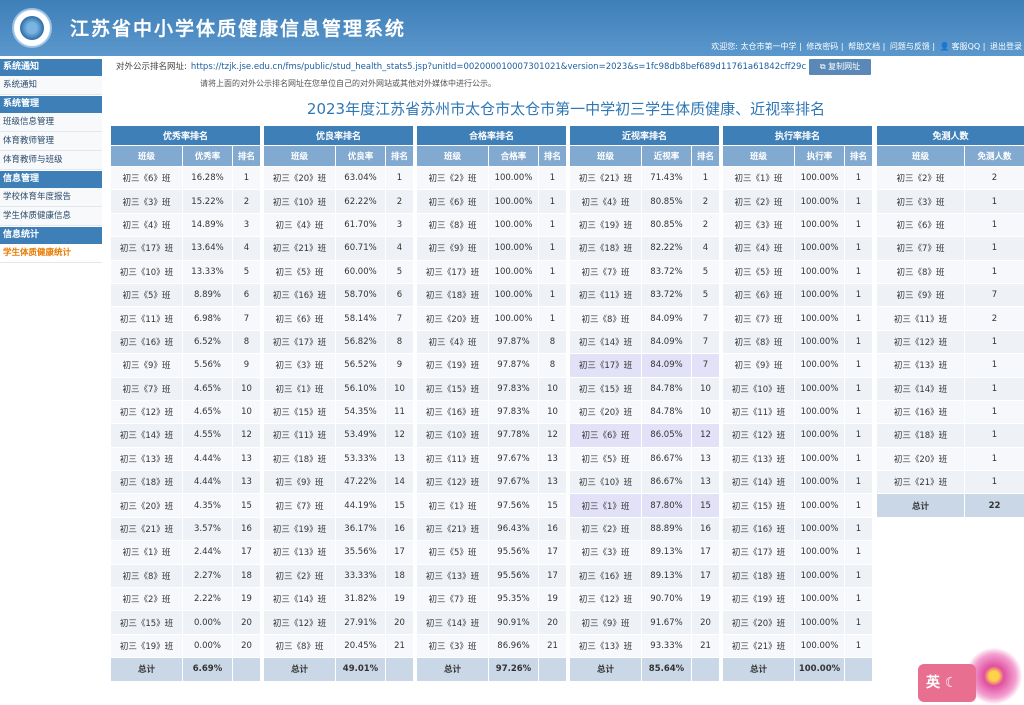 The height and width of the screenshot is (705, 1024). Describe the element at coordinates (758, 669) in the screenshot. I see `total-cell: 总计` at that location.